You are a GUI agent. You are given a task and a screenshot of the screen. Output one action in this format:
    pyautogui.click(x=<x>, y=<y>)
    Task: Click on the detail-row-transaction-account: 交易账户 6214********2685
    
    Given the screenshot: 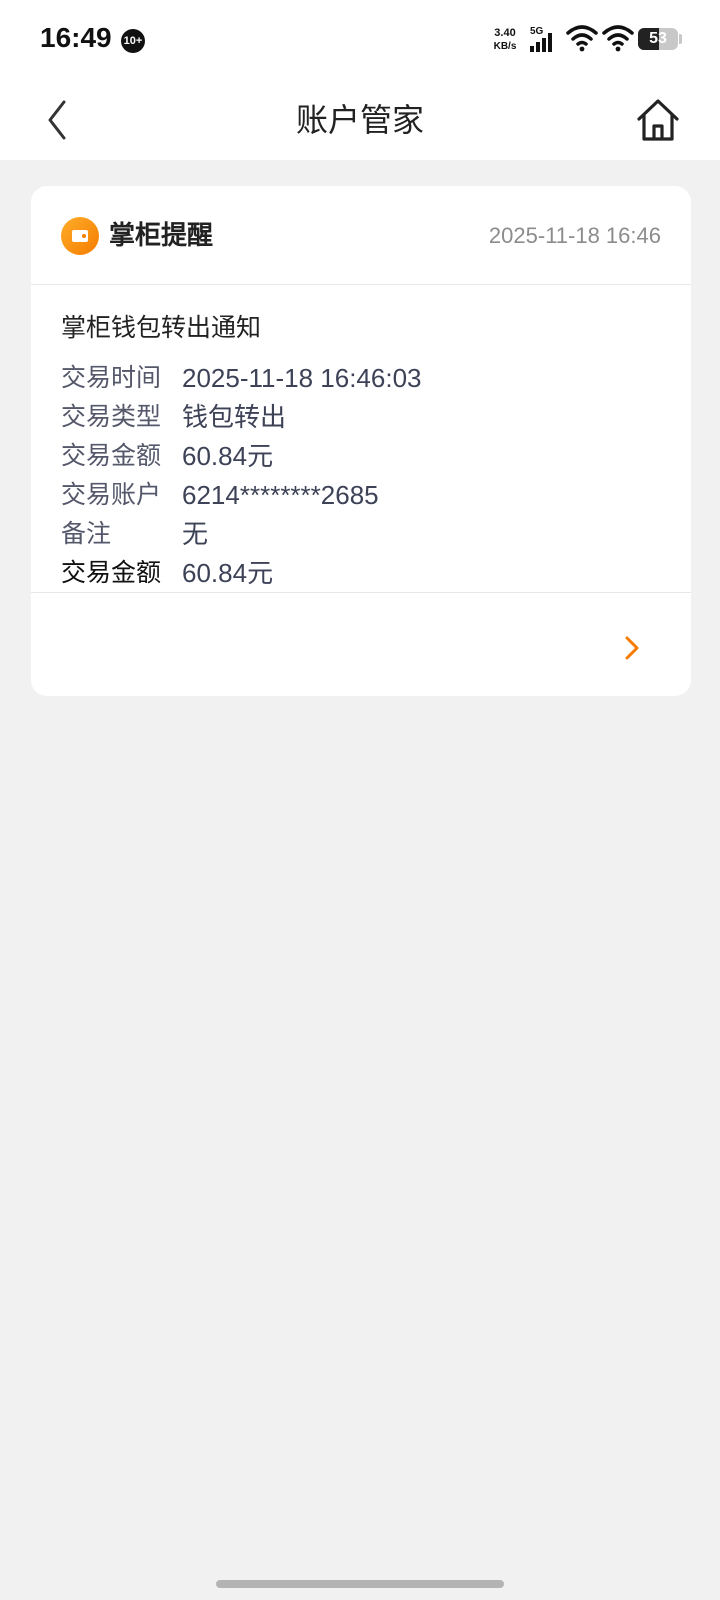 What is the action you would take?
    pyautogui.click(x=371, y=496)
    